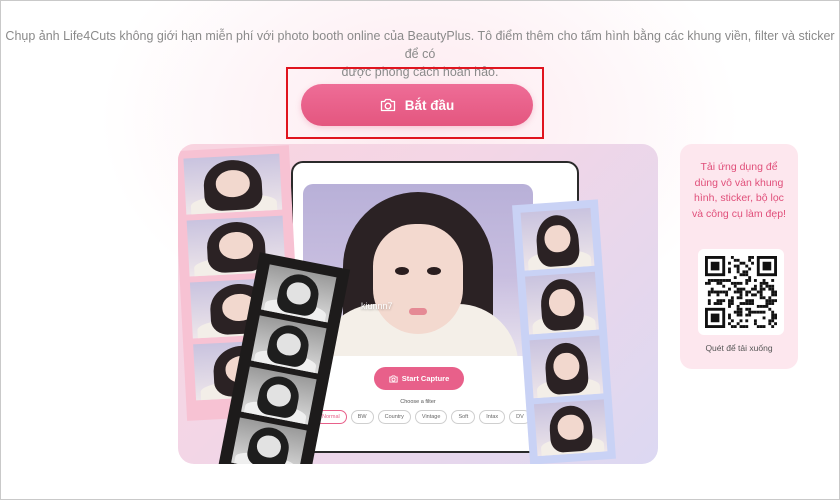 The height and width of the screenshot is (500, 840). I want to click on filter-chip-intax: Intax, so click(492, 417).